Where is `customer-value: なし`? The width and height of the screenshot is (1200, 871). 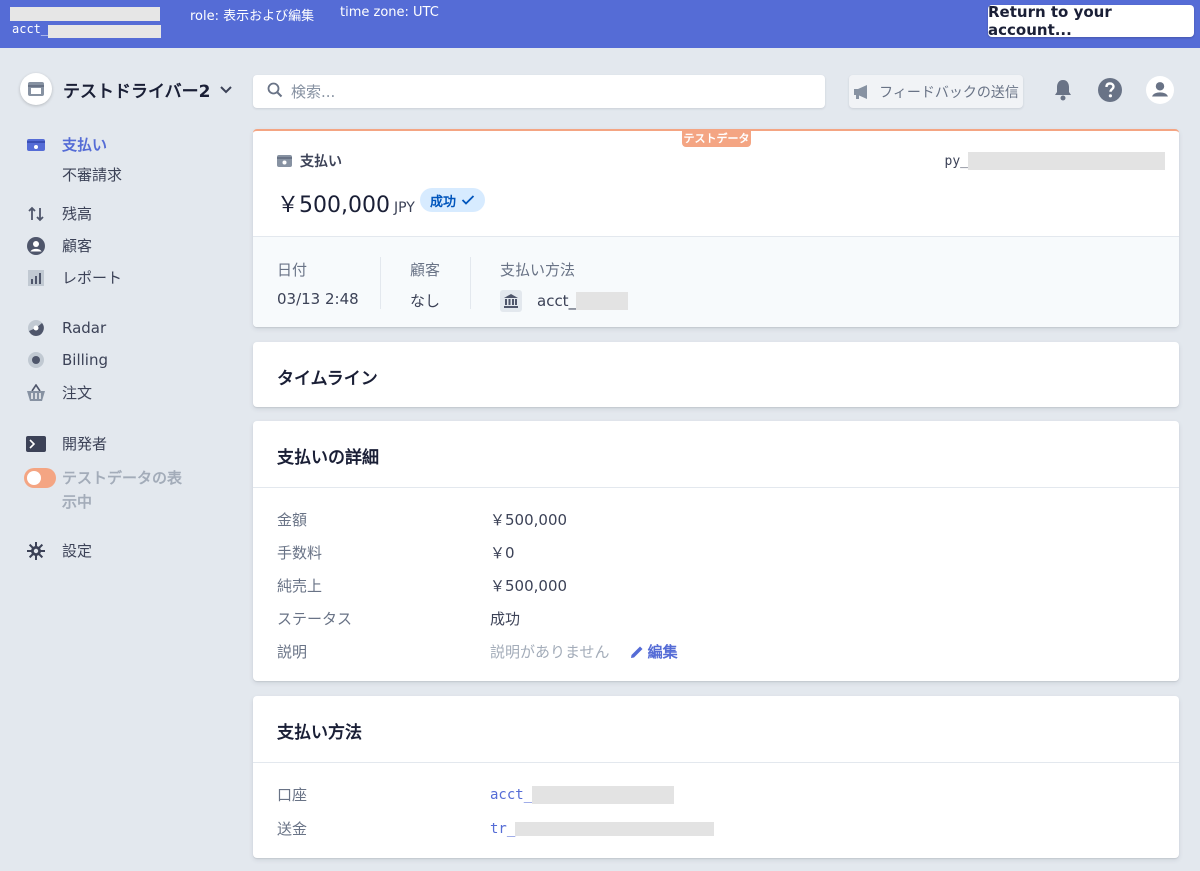 customer-value: なし is located at coordinates (425, 301).